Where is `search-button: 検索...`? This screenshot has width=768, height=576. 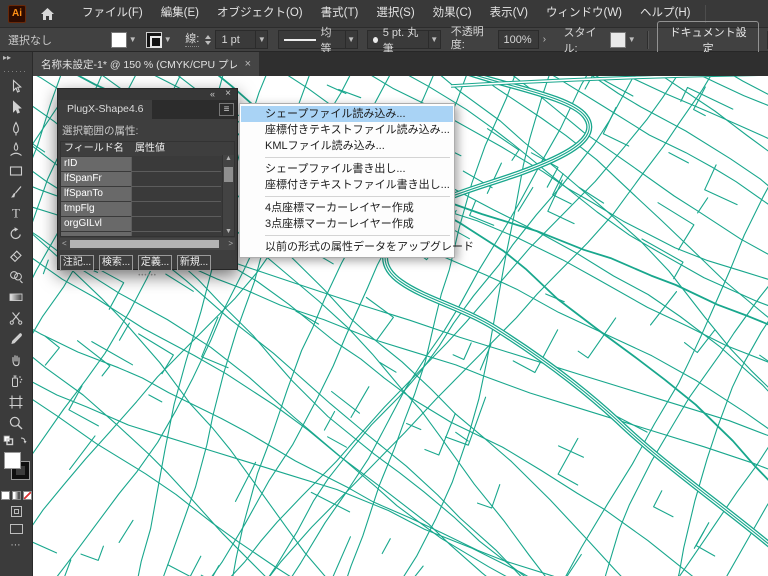 search-button: 検索... is located at coordinates (116, 263).